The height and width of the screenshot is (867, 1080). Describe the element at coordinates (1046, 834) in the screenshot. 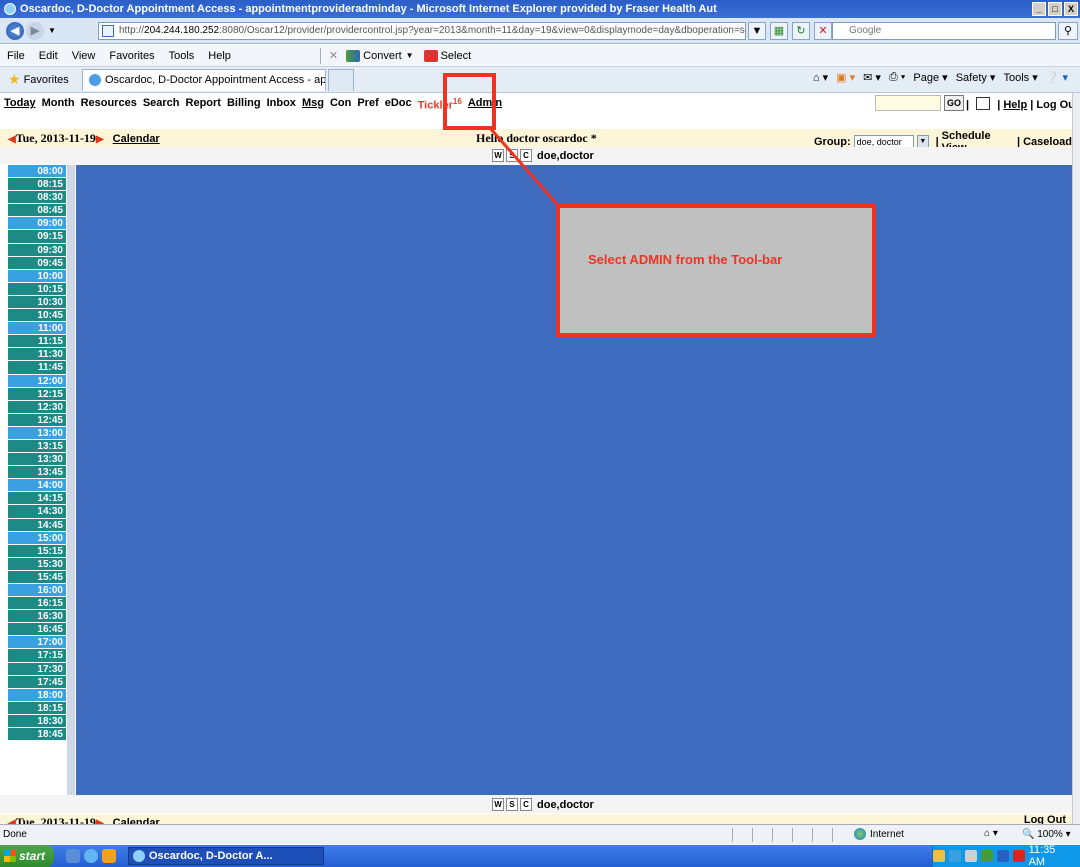

I see `zoom-control: 🔍 100% ▾` at that location.